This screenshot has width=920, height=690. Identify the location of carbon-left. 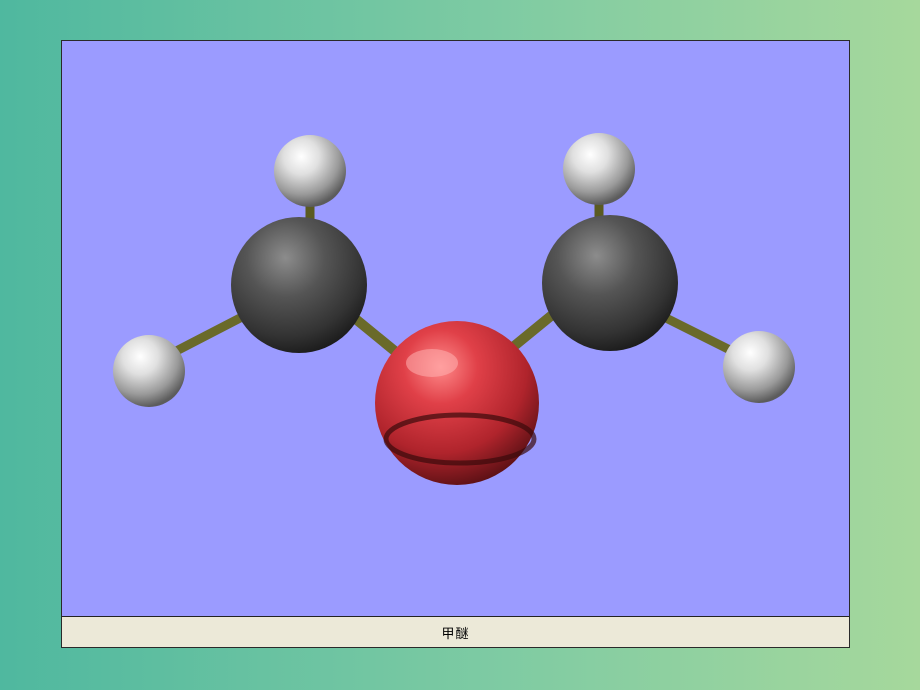
(299, 285).